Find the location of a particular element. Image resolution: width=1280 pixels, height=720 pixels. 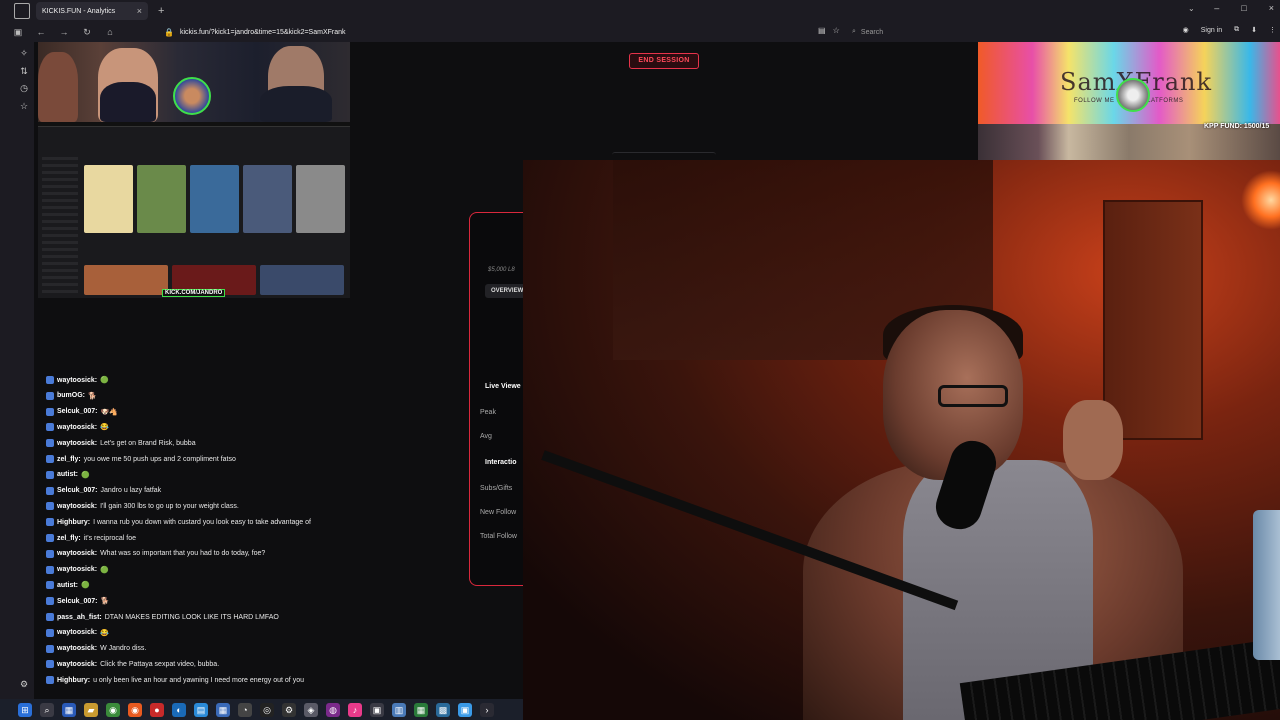

terminal-icon: › is located at coordinates (487, 709).